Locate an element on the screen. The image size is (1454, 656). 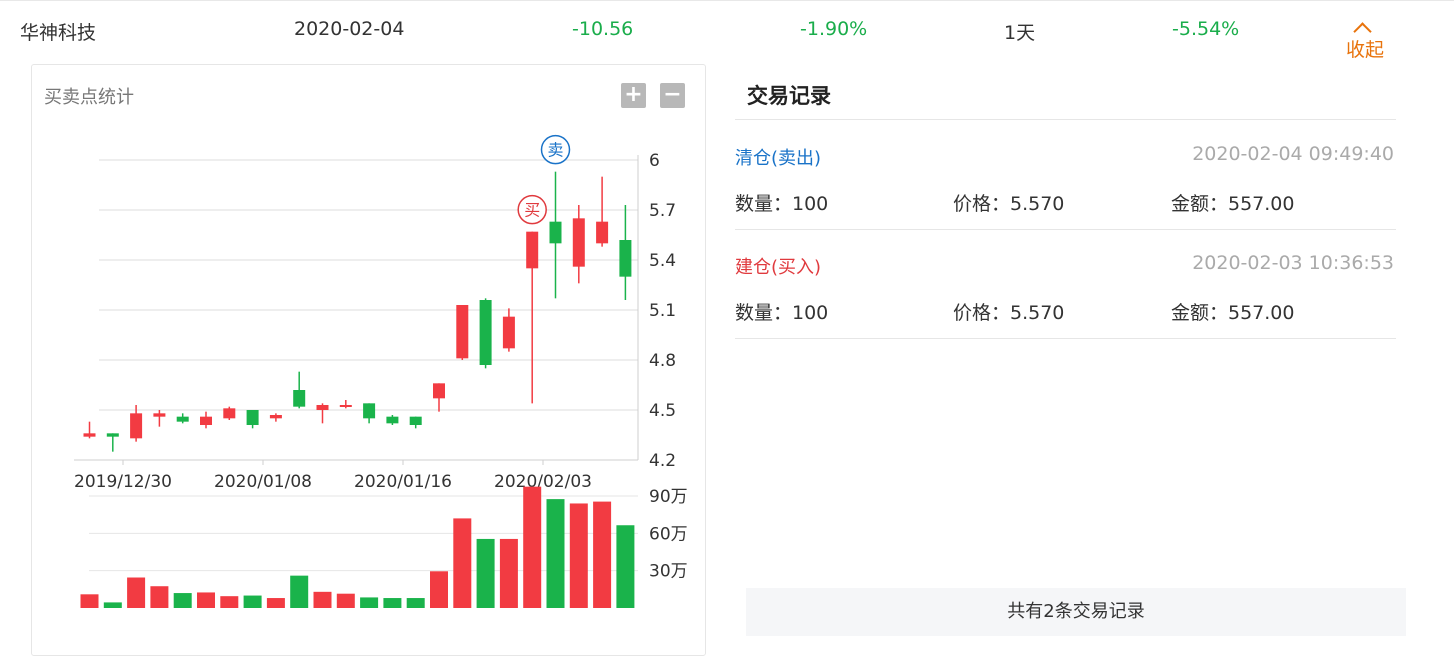
price-tick-label: 5.4 is located at coordinates (662, 261).